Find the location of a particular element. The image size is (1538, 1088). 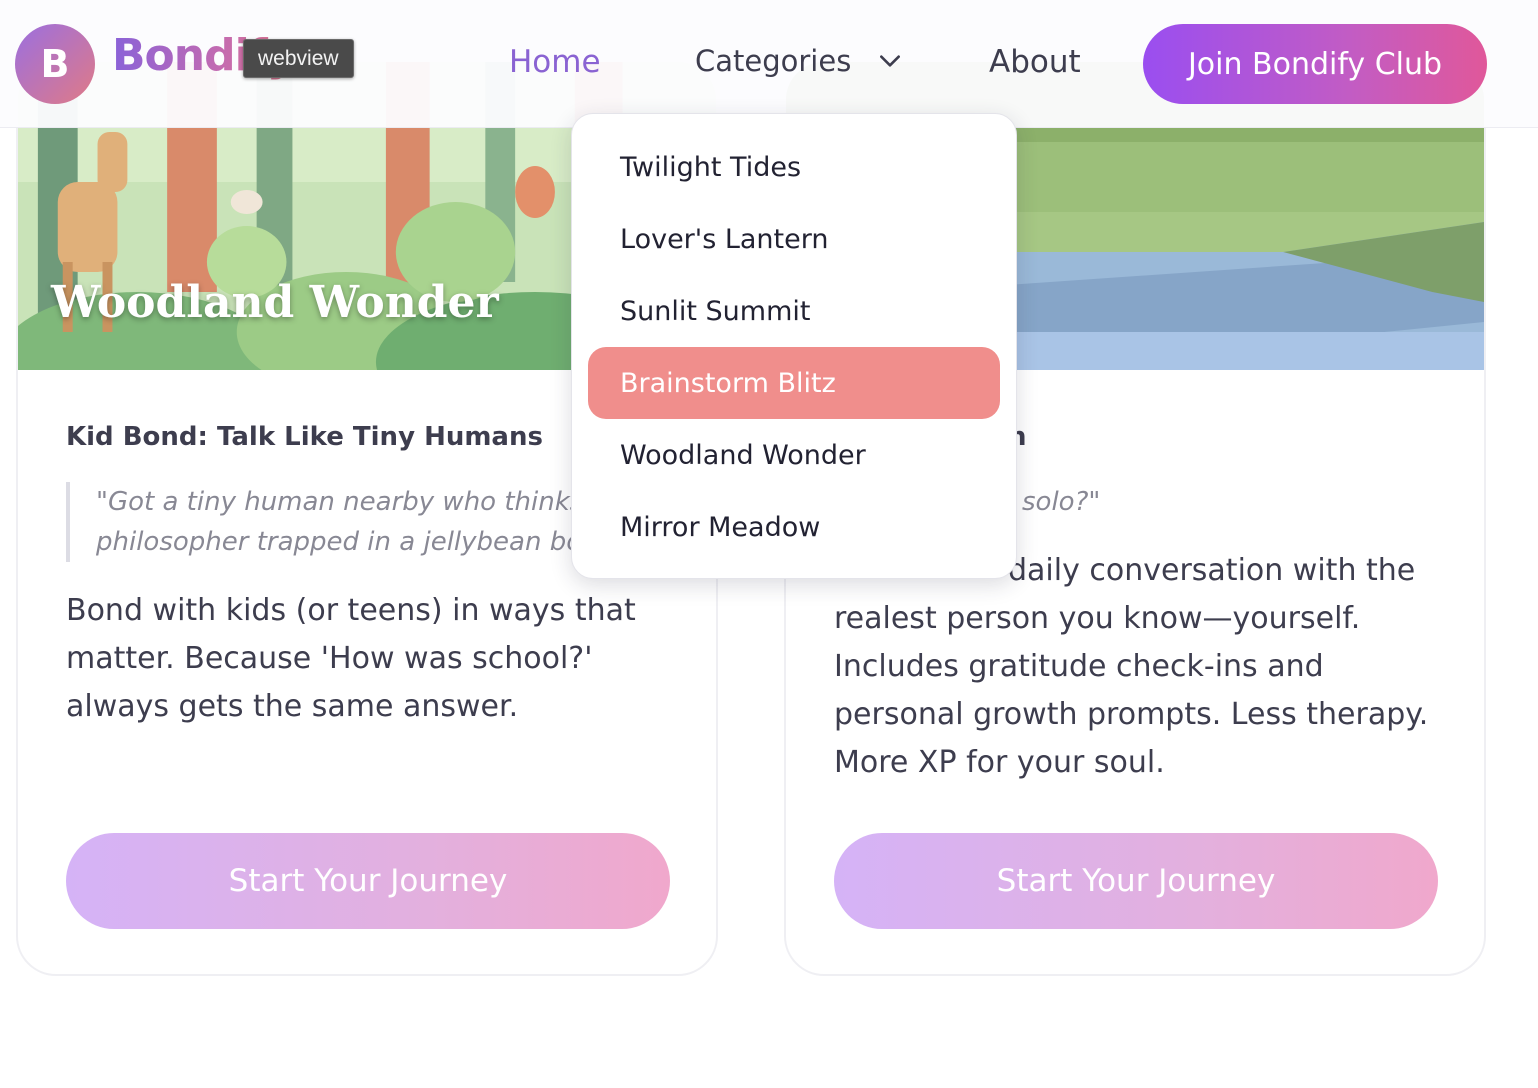

card-quote: solo?" is located at coordinates (1061, 502).